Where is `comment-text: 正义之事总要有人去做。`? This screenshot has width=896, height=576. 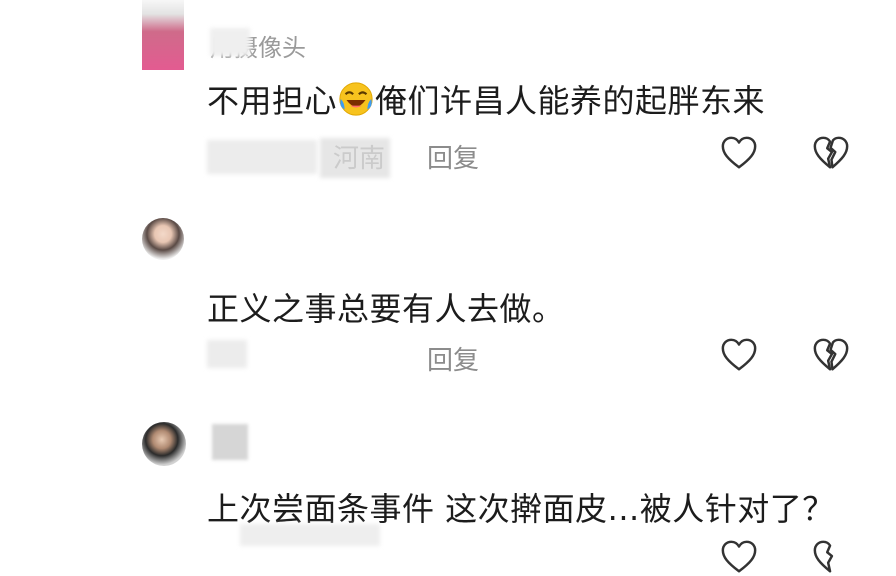
comment-text: 正义之事总要有人去做。 is located at coordinates (386, 309).